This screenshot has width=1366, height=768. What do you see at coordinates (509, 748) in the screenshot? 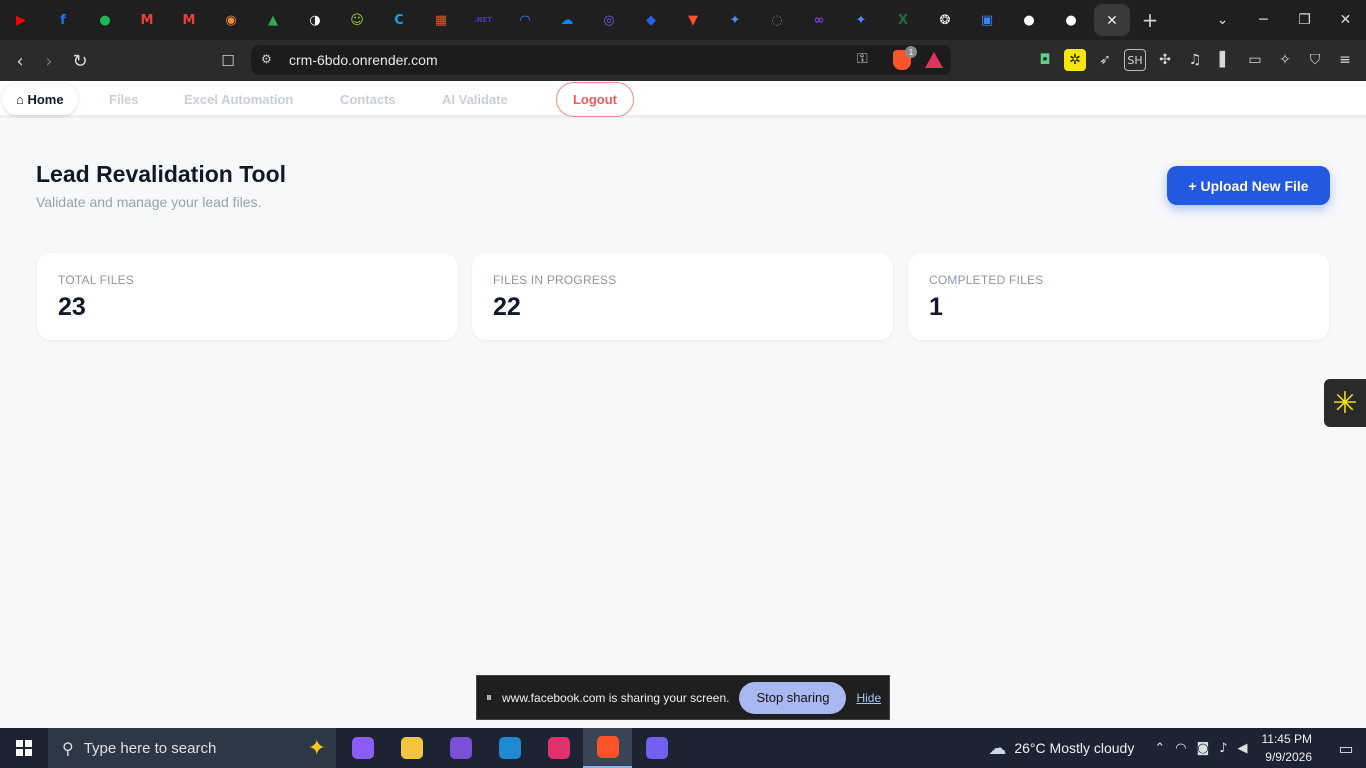
I see `taskbar-app-vscode` at bounding box center [509, 748].